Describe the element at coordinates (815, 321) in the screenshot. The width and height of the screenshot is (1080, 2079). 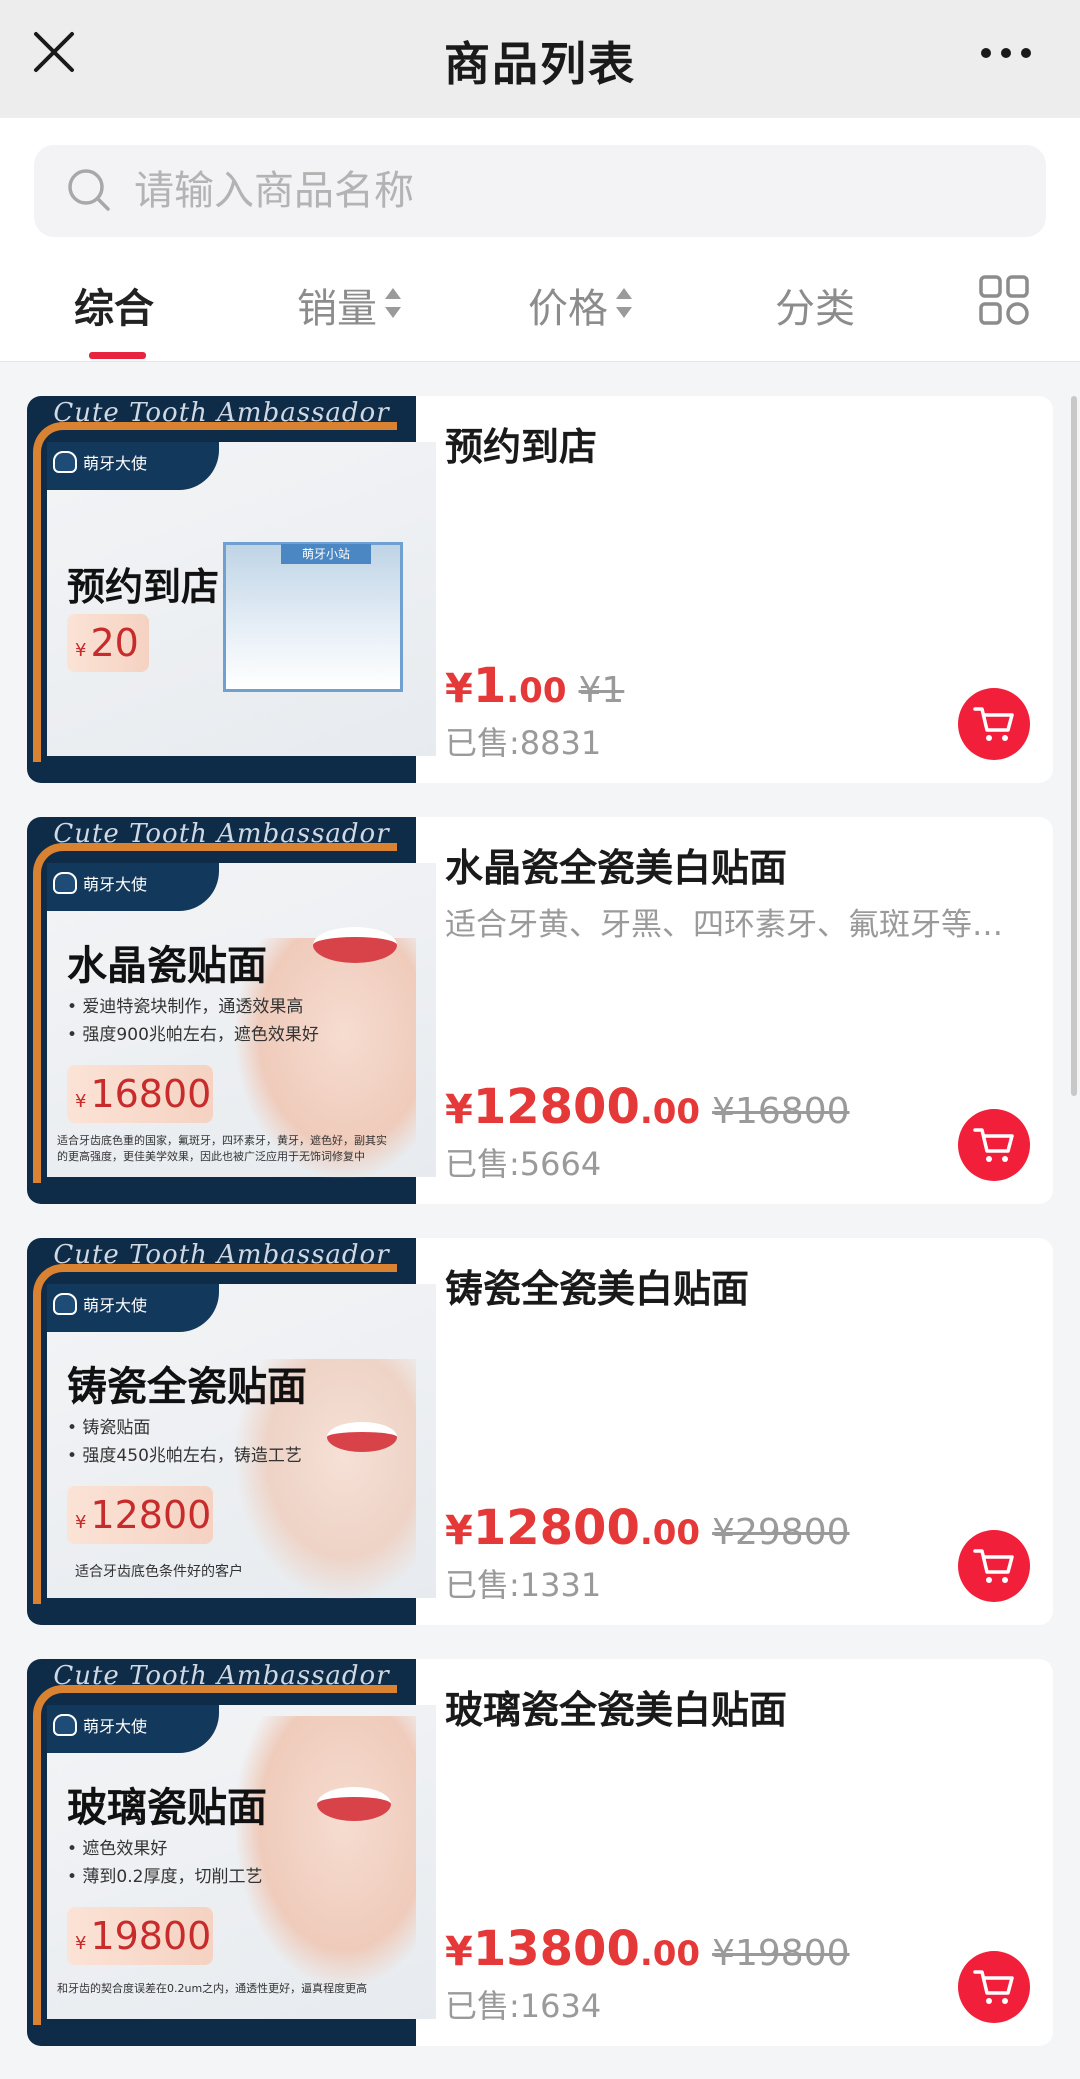
I see `tab-category: 分类` at that location.